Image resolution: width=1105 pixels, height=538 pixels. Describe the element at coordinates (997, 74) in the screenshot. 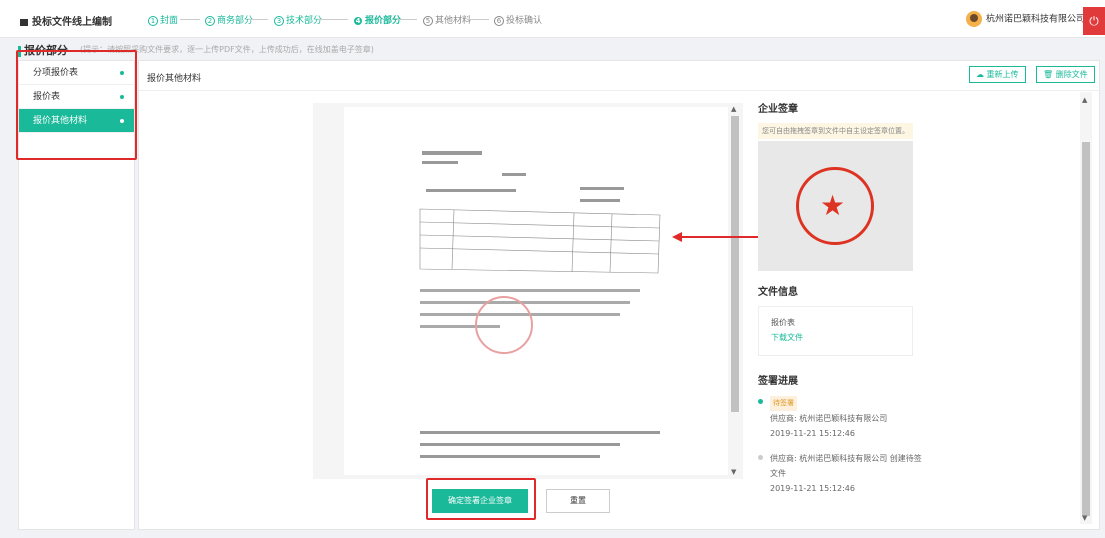

I see `reupload-button: ☁ 重新上传` at that location.